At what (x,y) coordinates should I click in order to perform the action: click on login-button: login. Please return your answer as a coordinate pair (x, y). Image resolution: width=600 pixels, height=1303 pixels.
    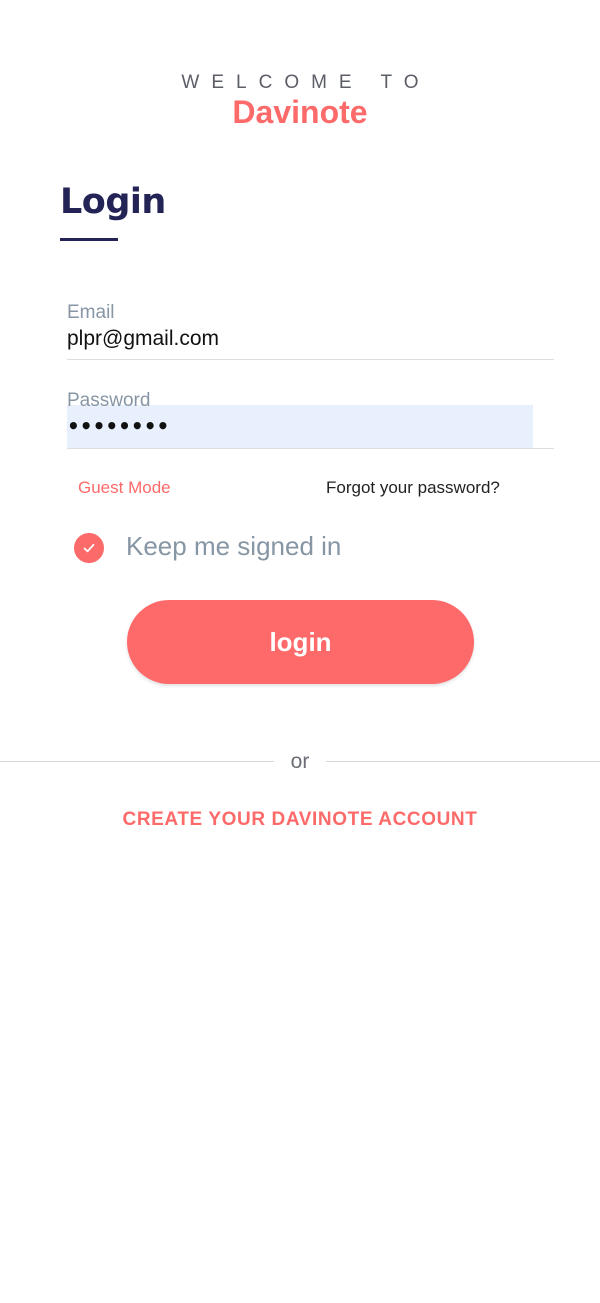
    Looking at the image, I should click on (300, 642).